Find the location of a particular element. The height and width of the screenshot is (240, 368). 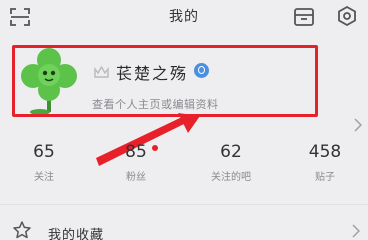

star-icon is located at coordinates (22, 230).